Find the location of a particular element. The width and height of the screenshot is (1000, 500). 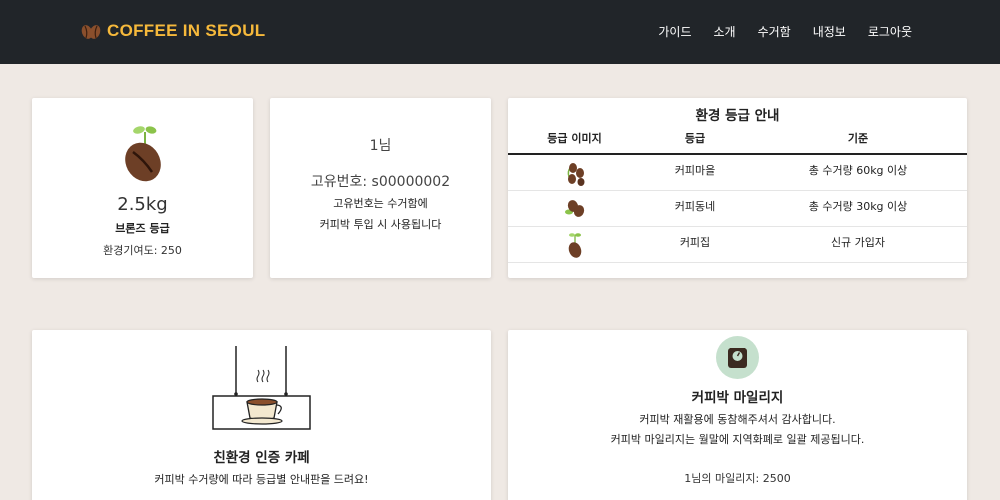

user-name: 1님 is located at coordinates (380, 146).